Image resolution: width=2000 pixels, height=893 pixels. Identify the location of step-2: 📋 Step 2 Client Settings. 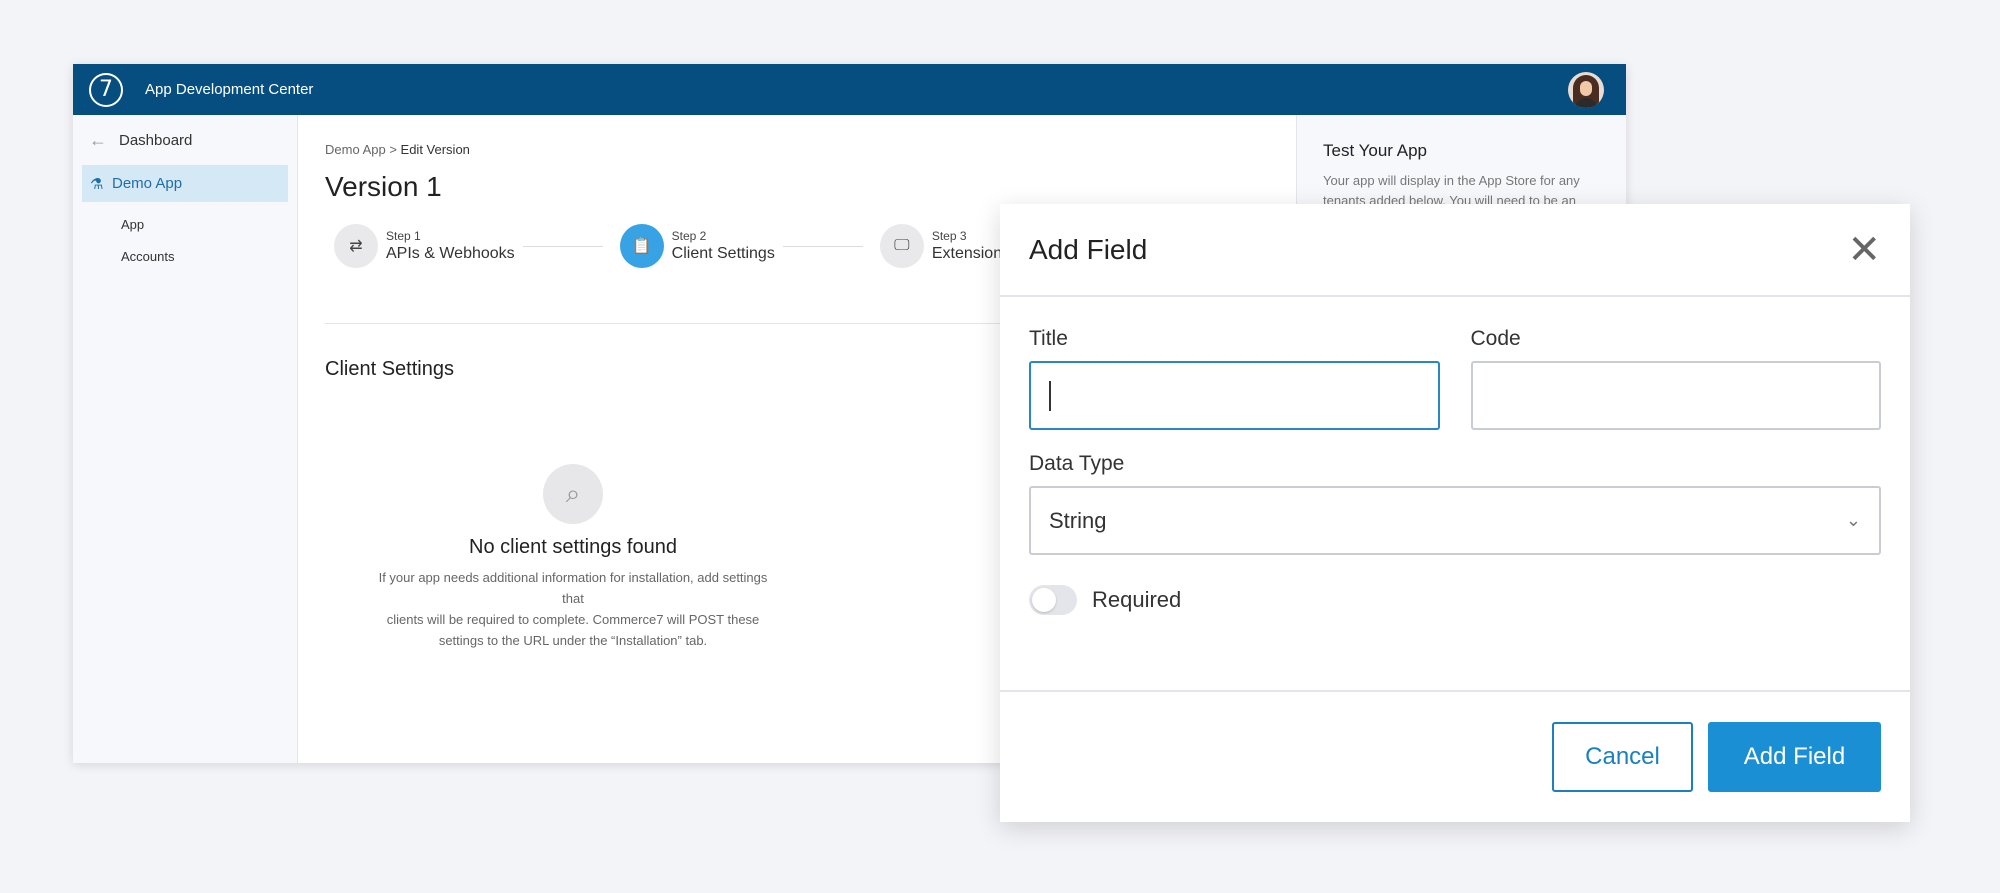
(693, 246).